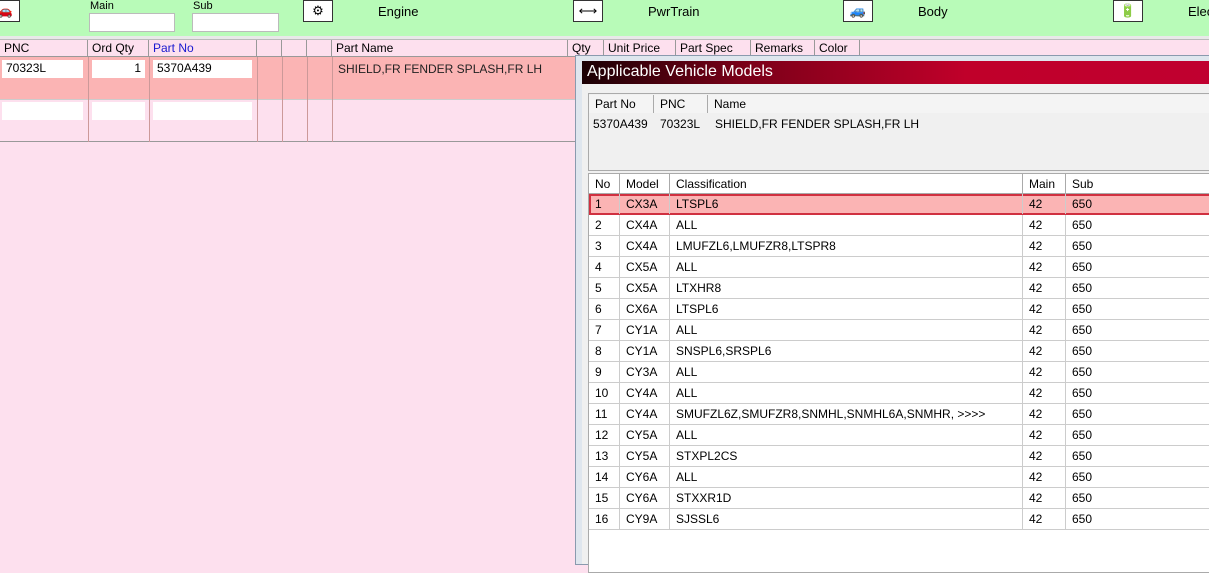  What do you see at coordinates (846, 288) in the screenshot?
I see `cell-classification: LTXHR8` at bounding box center [846, 288].